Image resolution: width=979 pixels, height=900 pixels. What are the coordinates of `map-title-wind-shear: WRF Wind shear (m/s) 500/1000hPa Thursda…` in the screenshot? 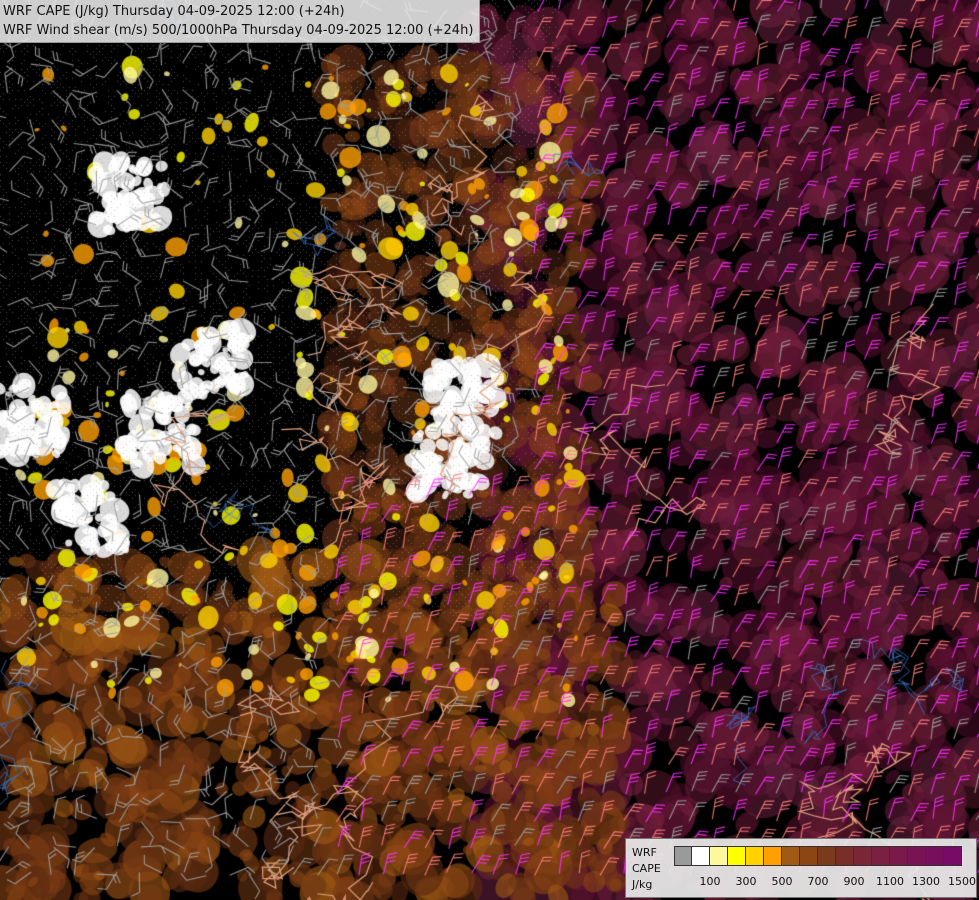 It's located at (238, 30).